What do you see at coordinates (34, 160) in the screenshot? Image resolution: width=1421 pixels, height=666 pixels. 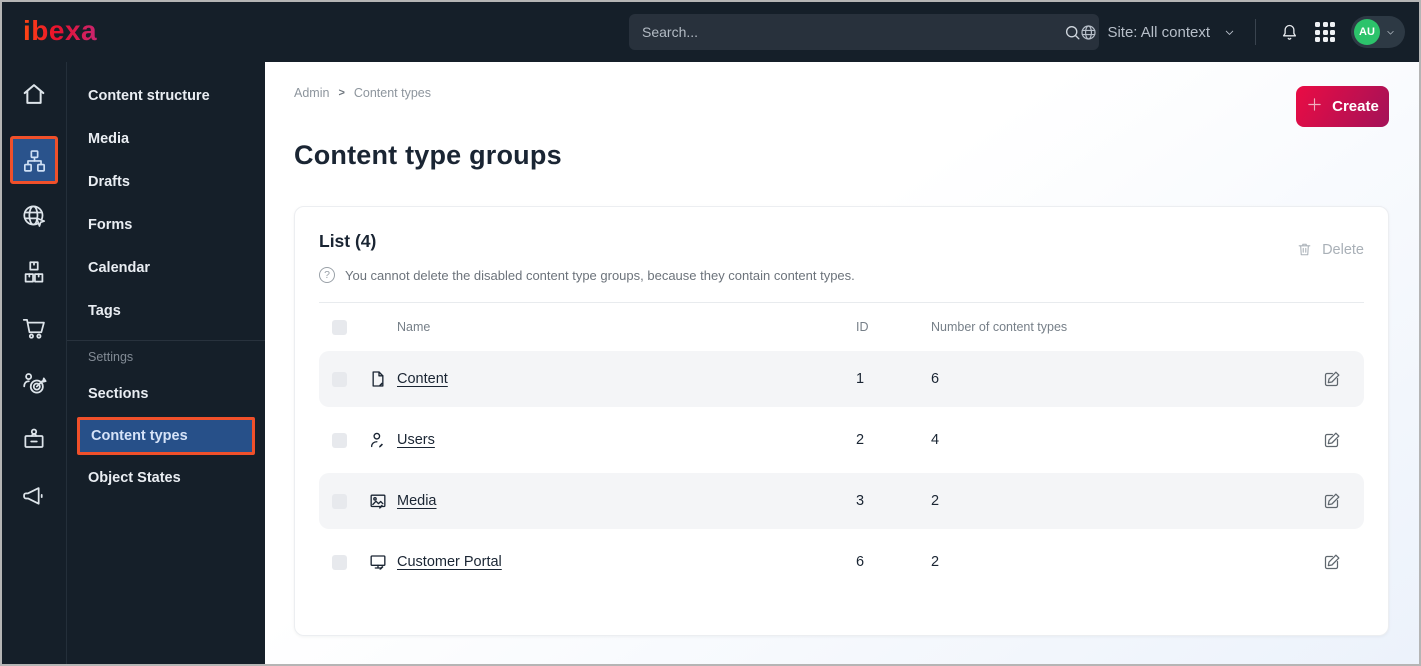 I see `content-structure-icon` at bounding box center [34, 160].